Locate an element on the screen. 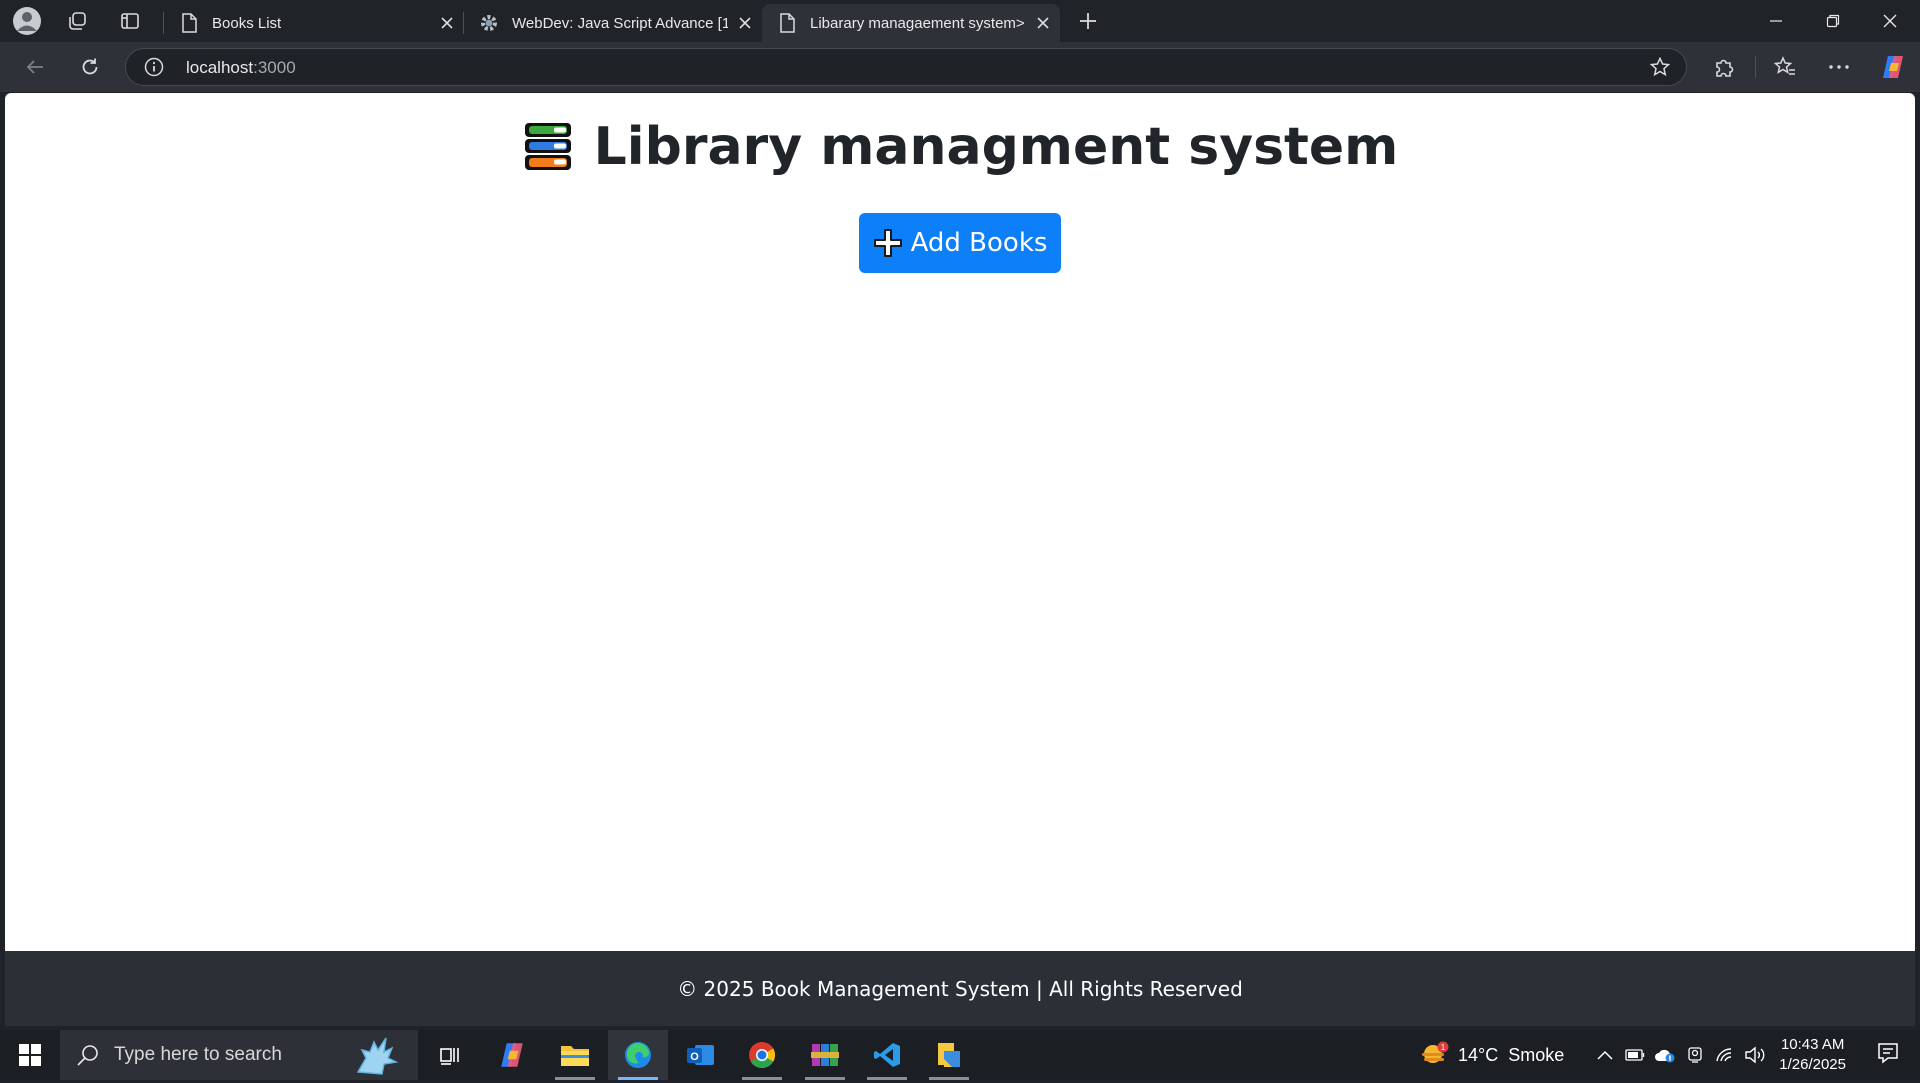 The height and width of the screenshot is (1083, 1920). system-tray is located at coordinates (1682, 1055).